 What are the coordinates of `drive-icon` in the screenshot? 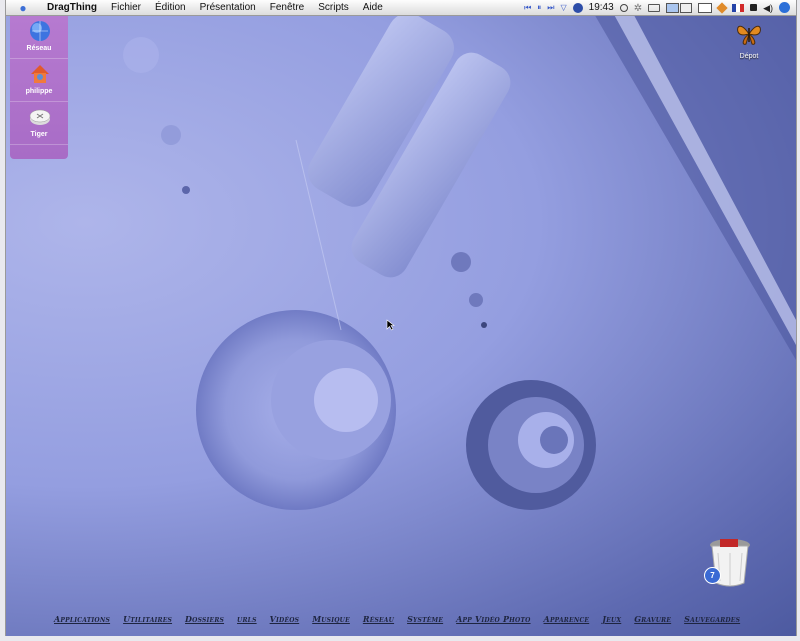 It's located at (722, 7).